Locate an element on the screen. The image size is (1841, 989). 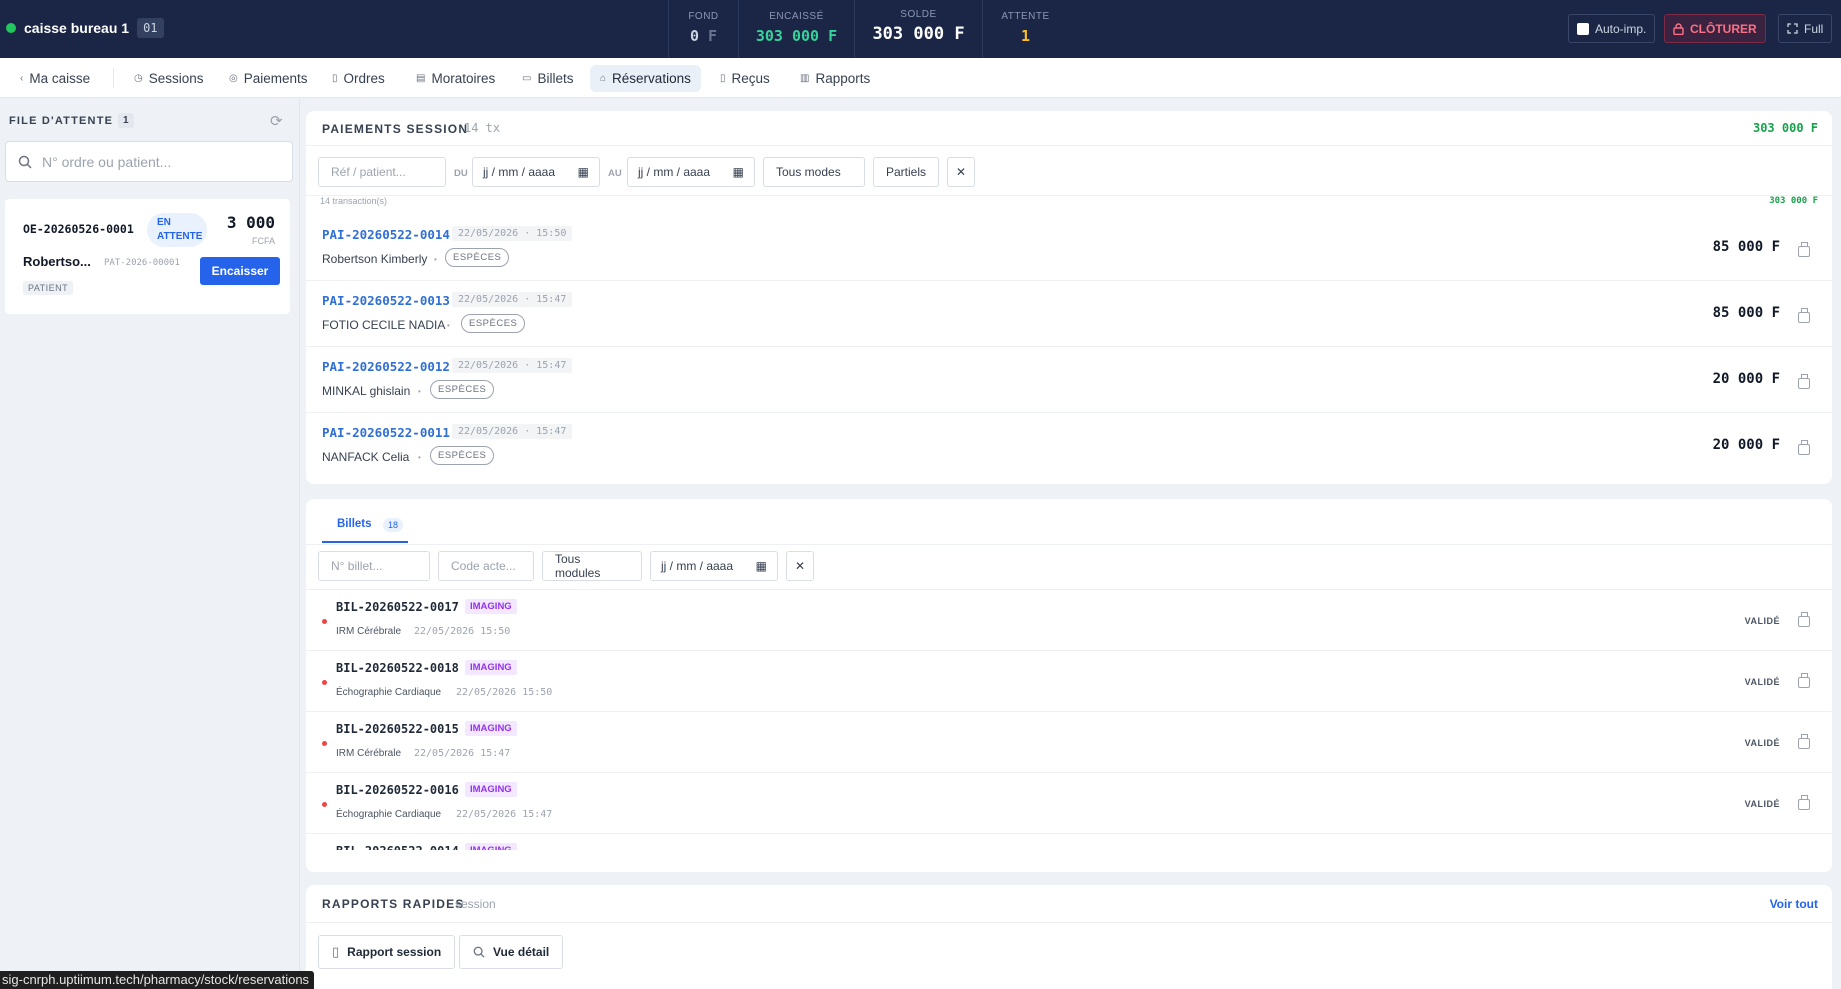
voir-tout-link: Voir tout is located at coordinates (1794, 904).